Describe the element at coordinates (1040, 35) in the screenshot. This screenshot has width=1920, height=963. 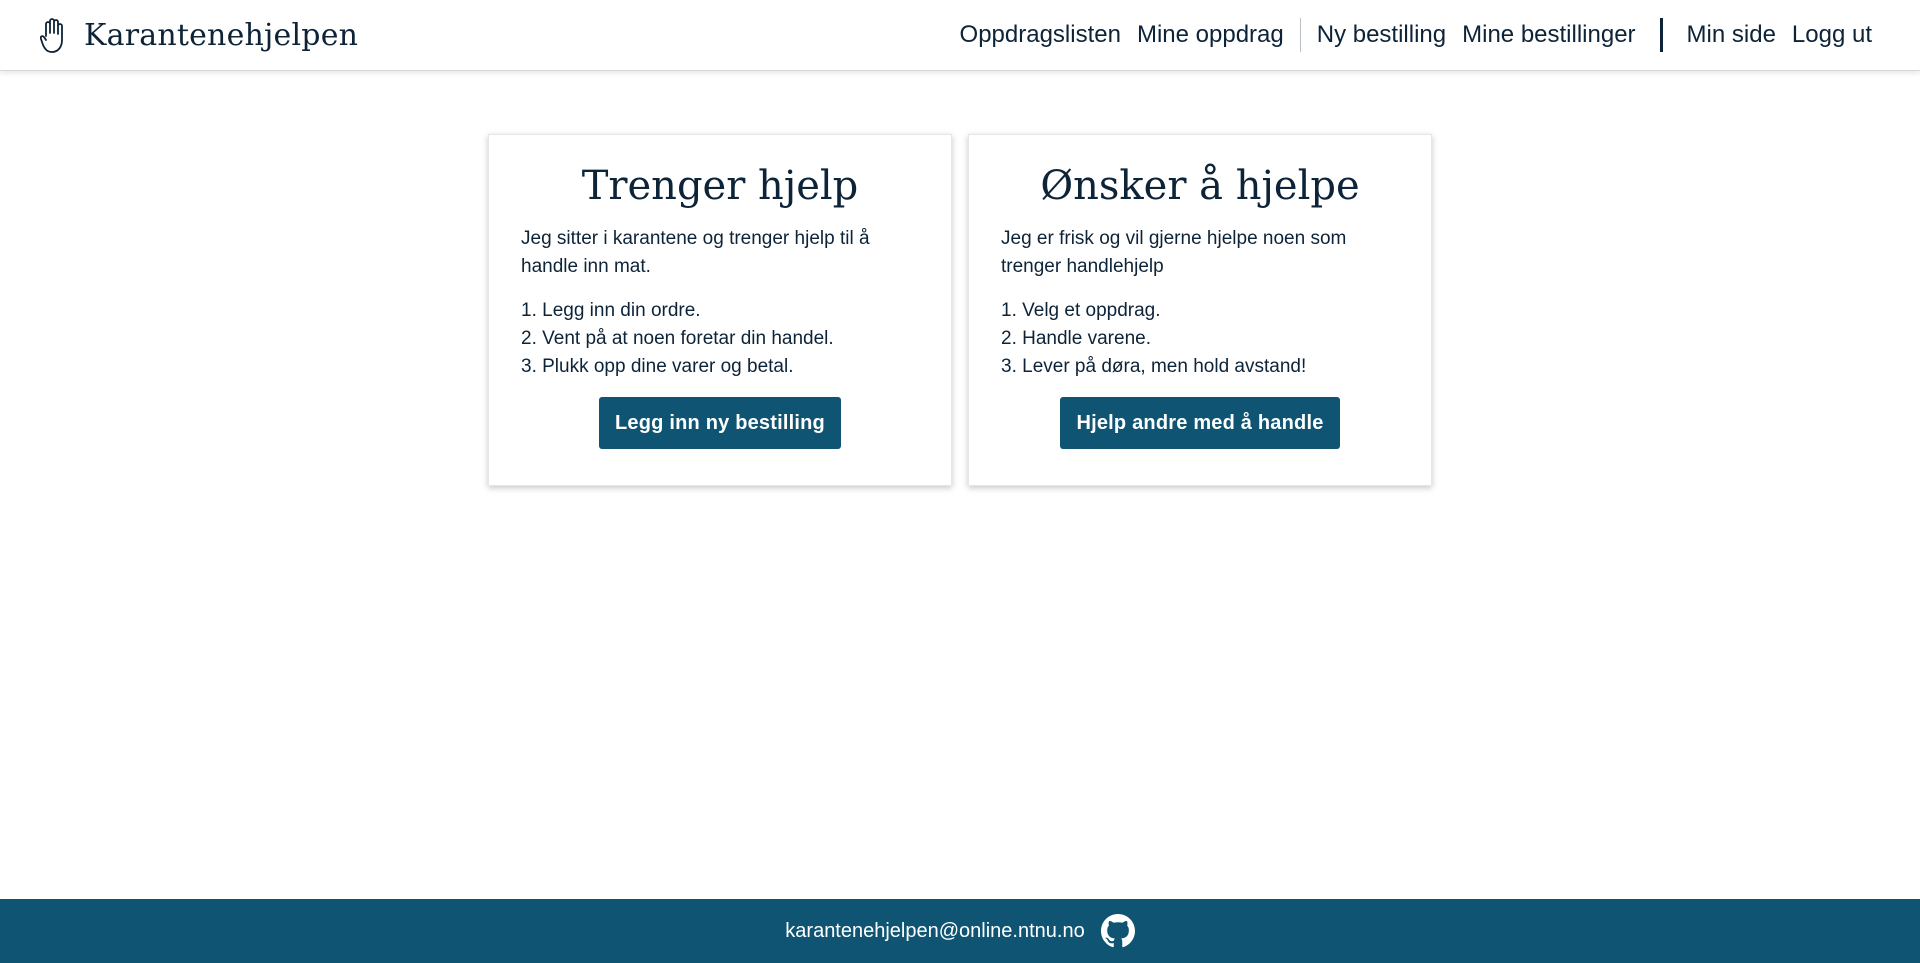
I see `nav-oppdragslisten: Oppdragslisten` at that location.